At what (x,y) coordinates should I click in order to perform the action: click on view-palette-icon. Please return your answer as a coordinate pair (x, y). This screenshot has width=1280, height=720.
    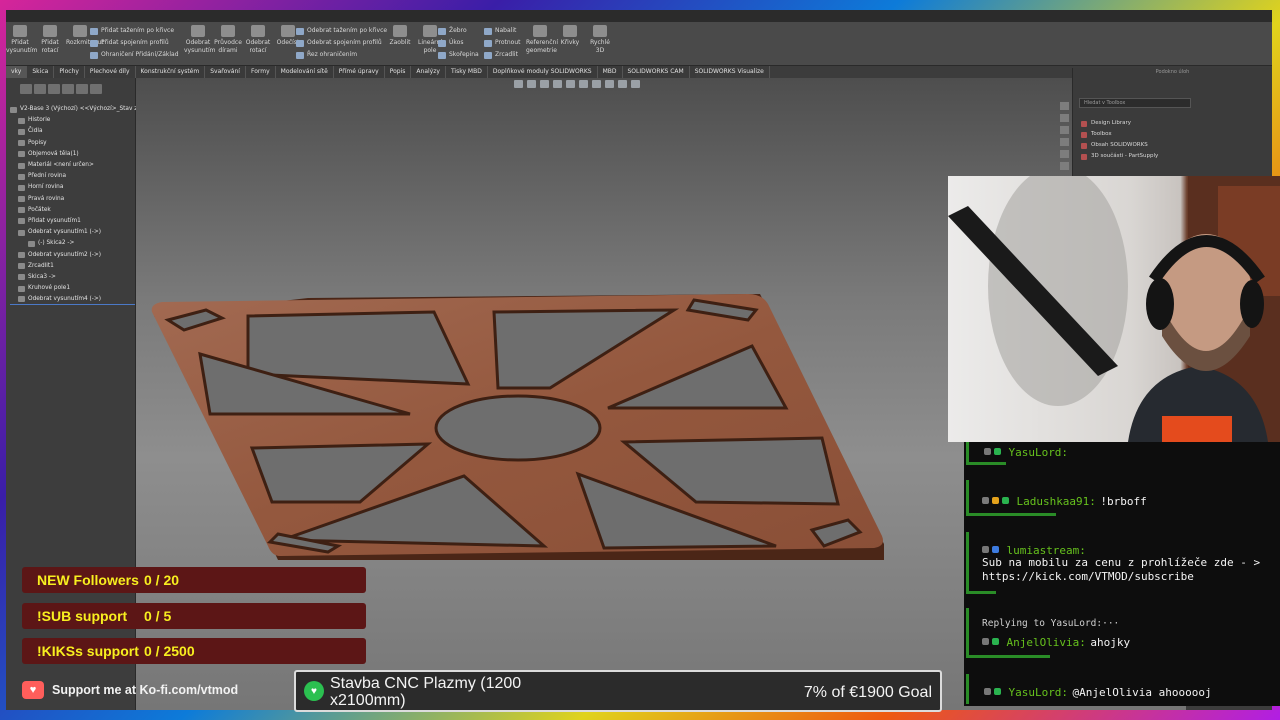
    Looking at the image, I should click on (1064, 142).